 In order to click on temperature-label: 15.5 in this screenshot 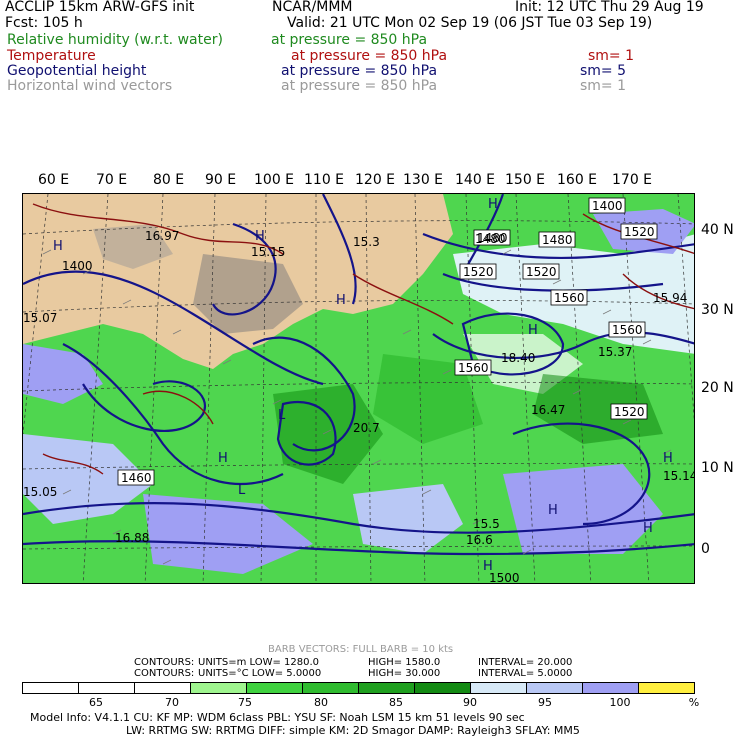, I will do `click(486, 524)`.